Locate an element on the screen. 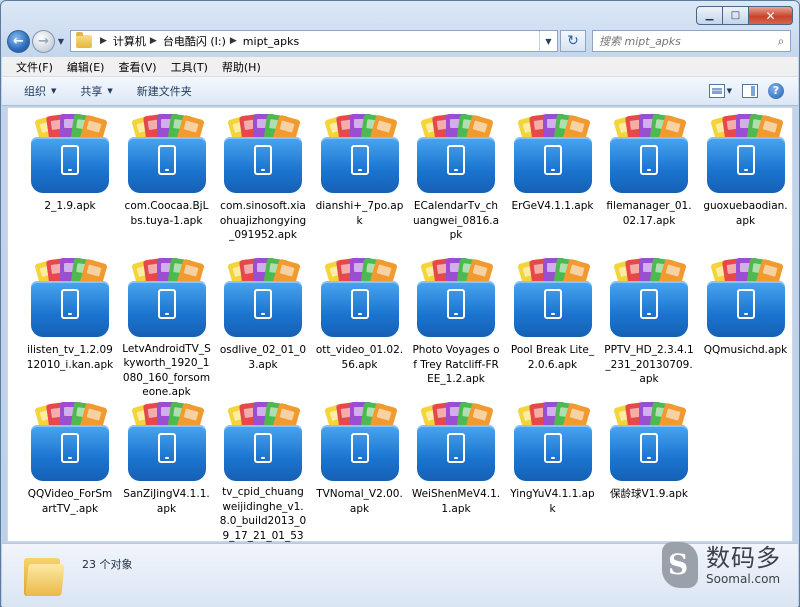 Image resolution: width=800 pixels, height=607 pixels. file-item: 保龄球V1.9.apk is located at coordinates (649, 472).